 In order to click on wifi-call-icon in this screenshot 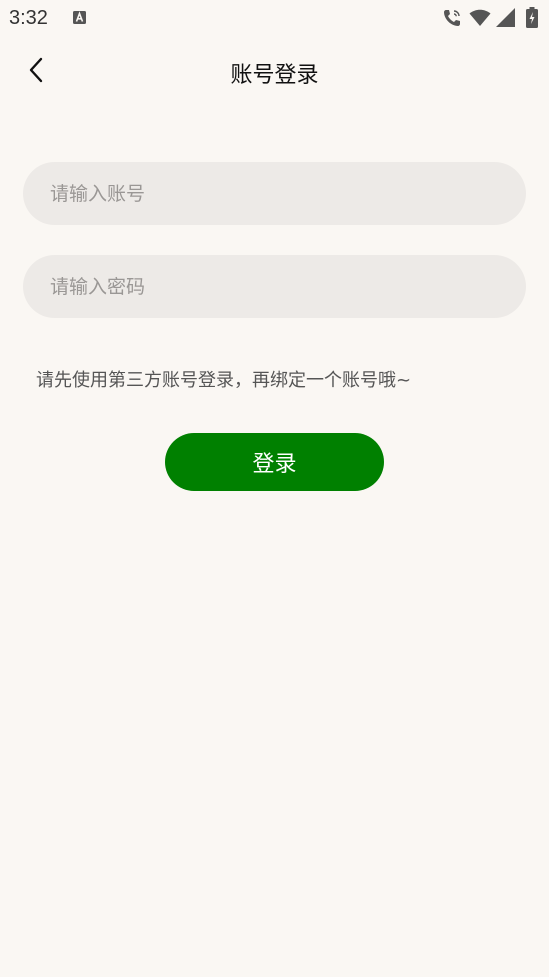, I will do `click(452, 18)`.